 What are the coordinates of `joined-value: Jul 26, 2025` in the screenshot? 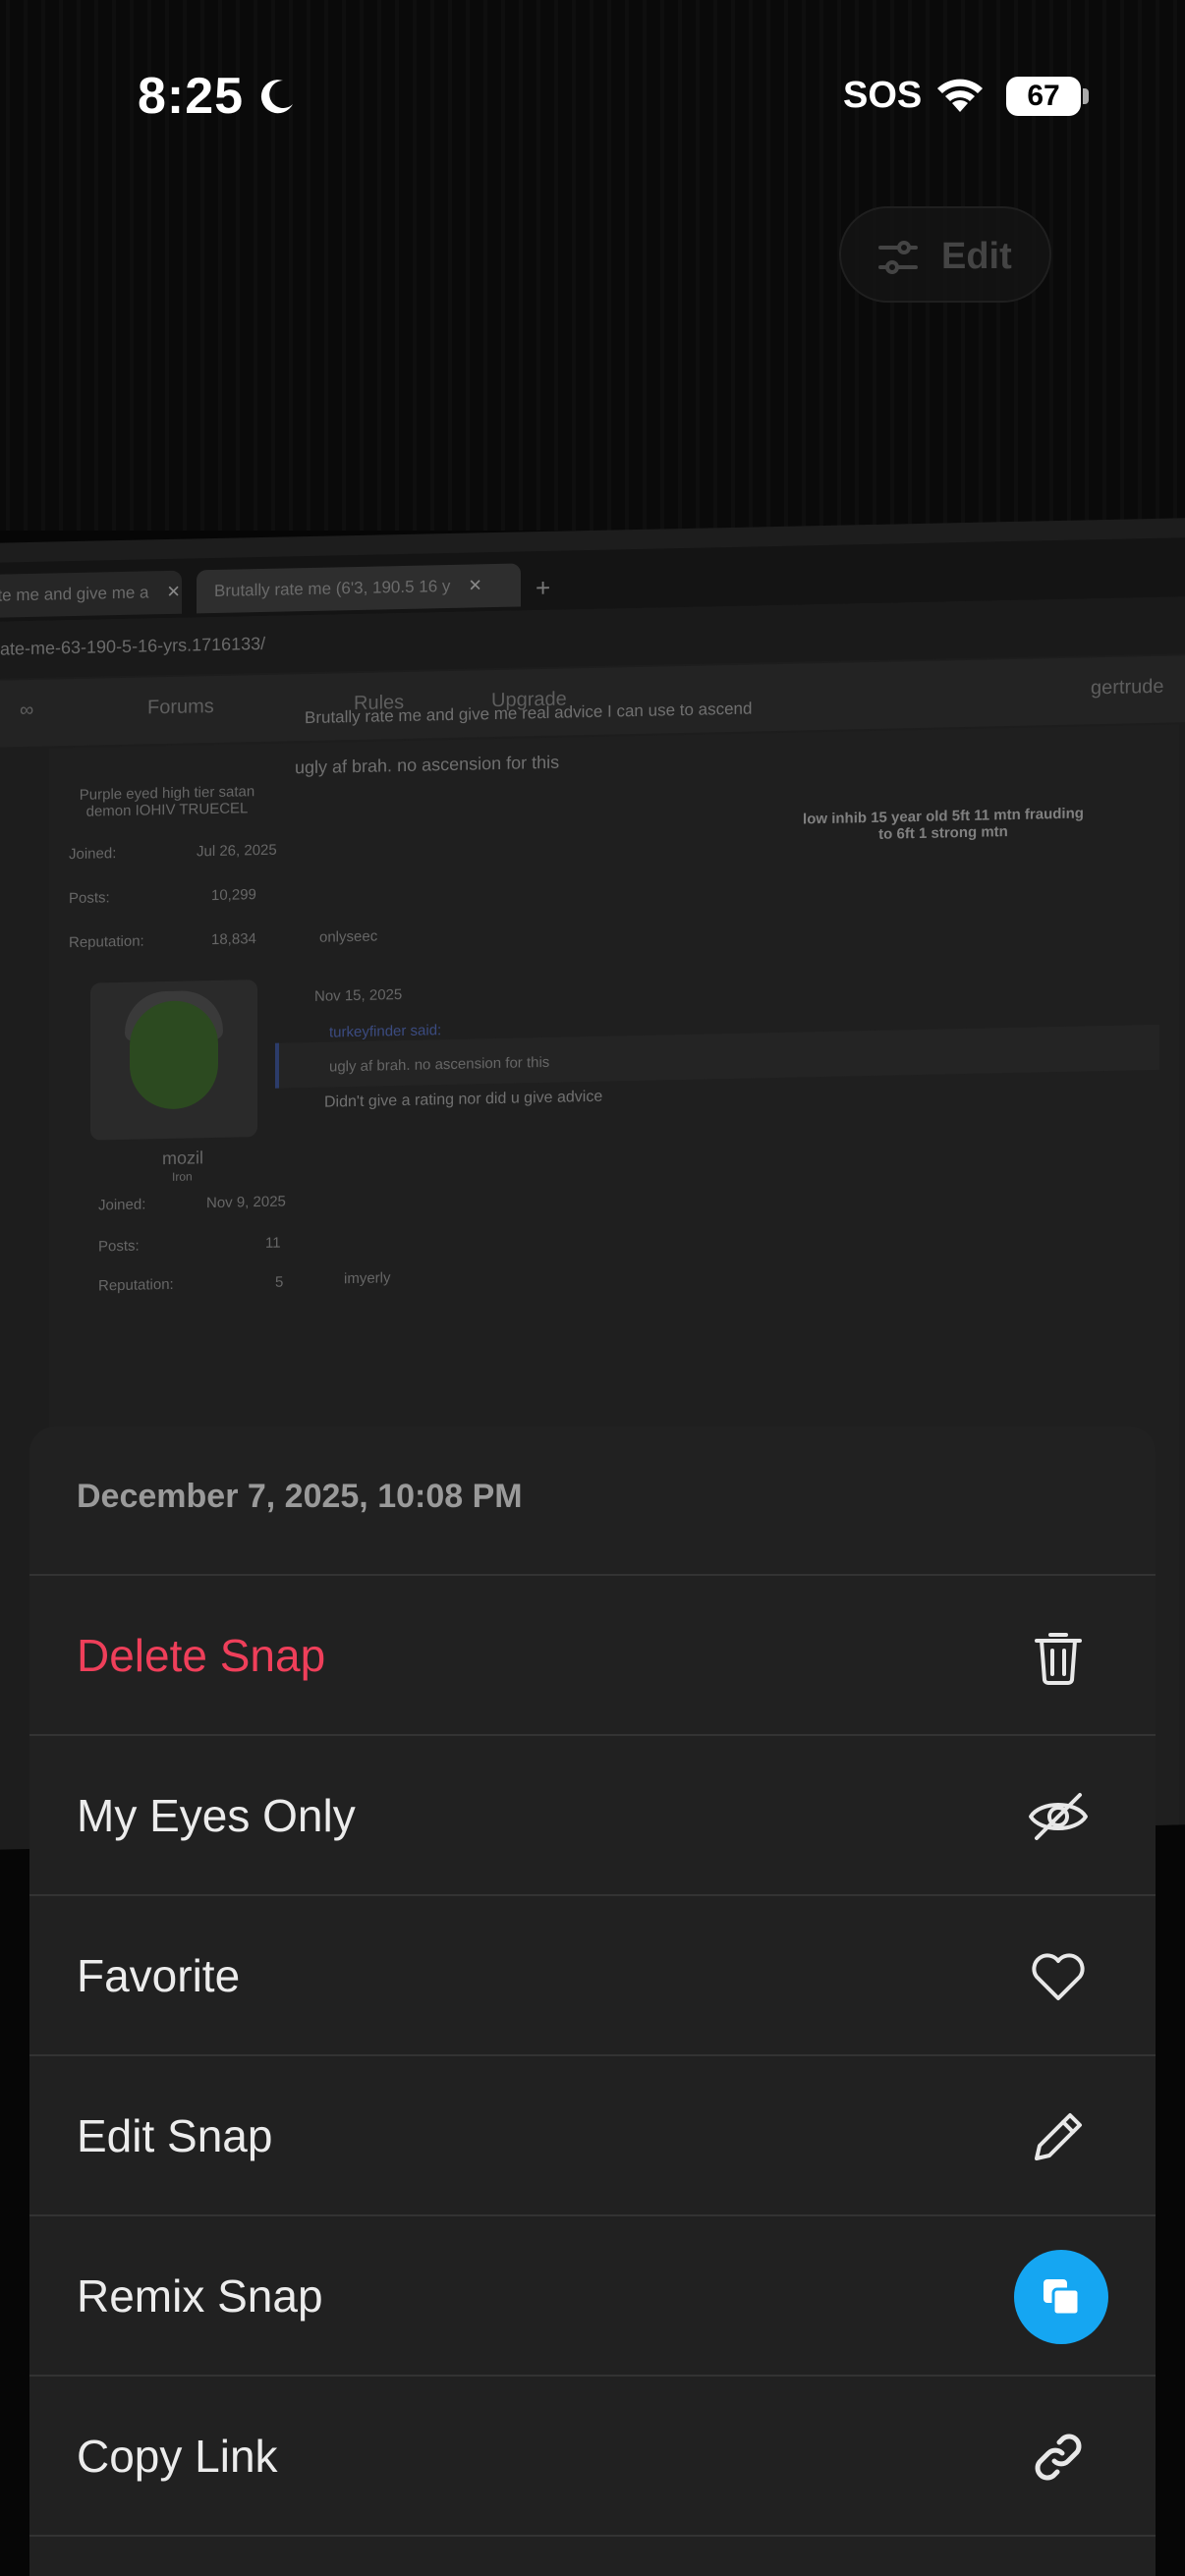 It's located at (237, 851).